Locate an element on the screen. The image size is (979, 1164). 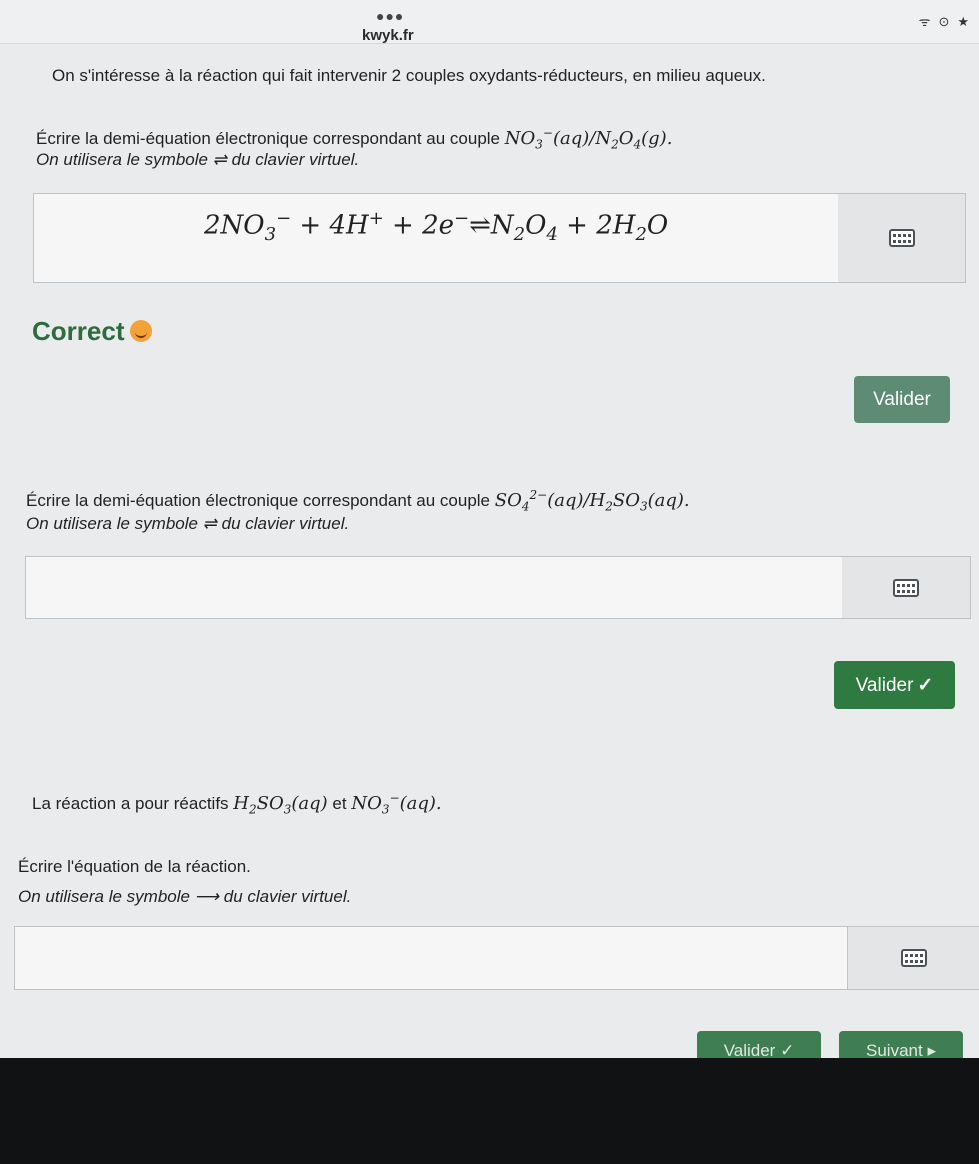
url-label: kwyk.fr is located at coordinates (388, 35).